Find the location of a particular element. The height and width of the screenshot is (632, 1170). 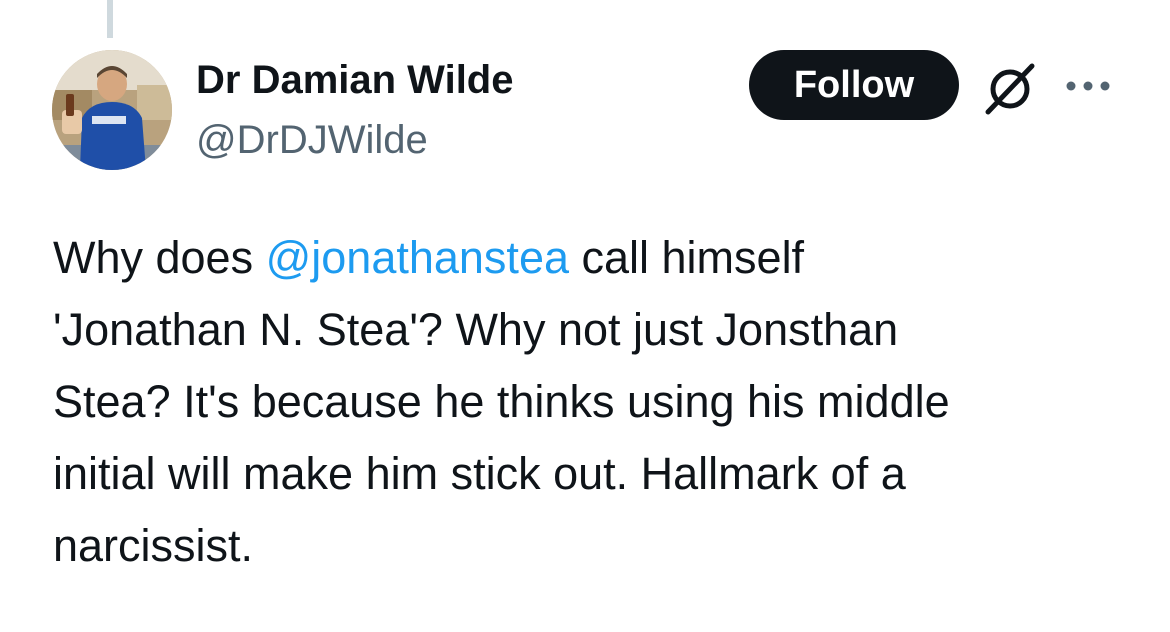

tweet-text-segment: call himself is located at coordinates (687, 257).